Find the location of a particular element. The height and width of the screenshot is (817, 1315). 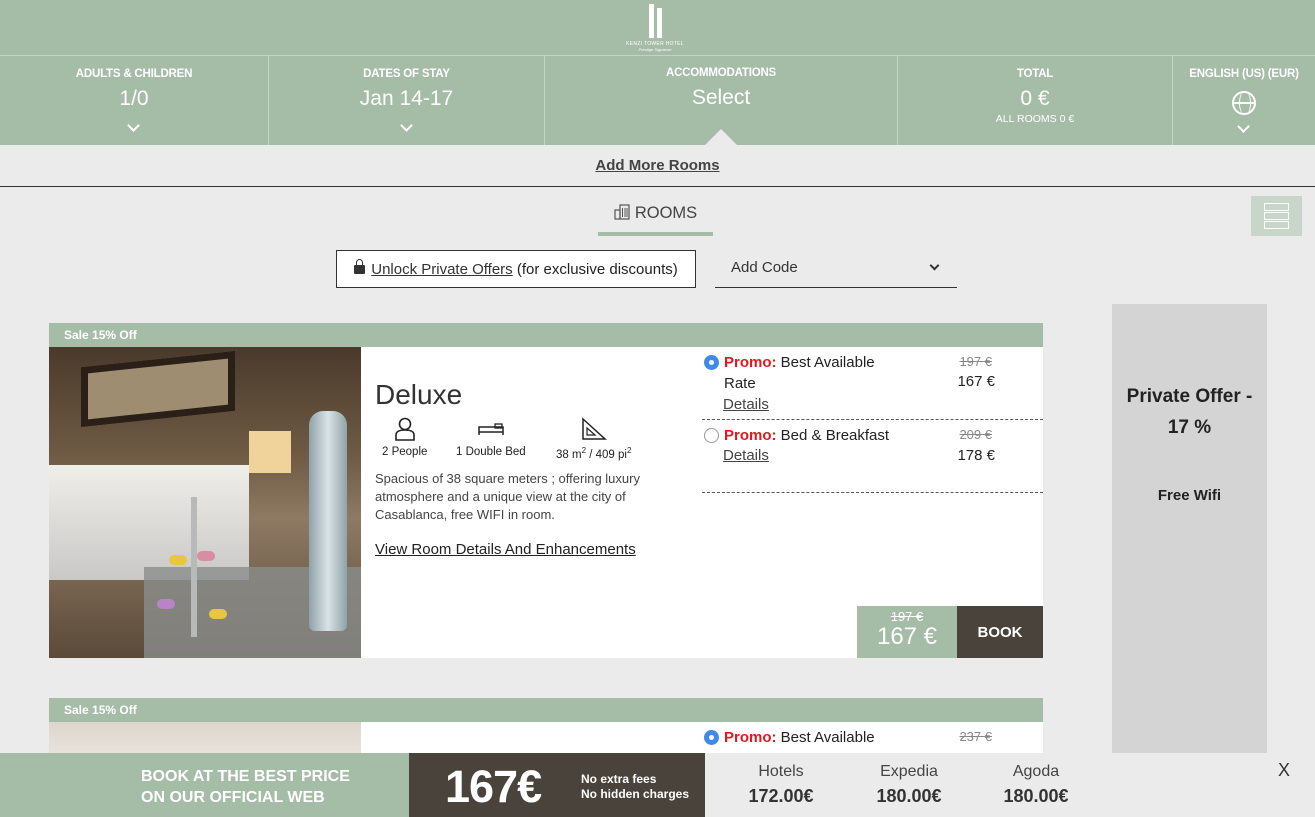

language-selector: ENGLISH (US) (EUR) is located at coordinates (1244, 100).